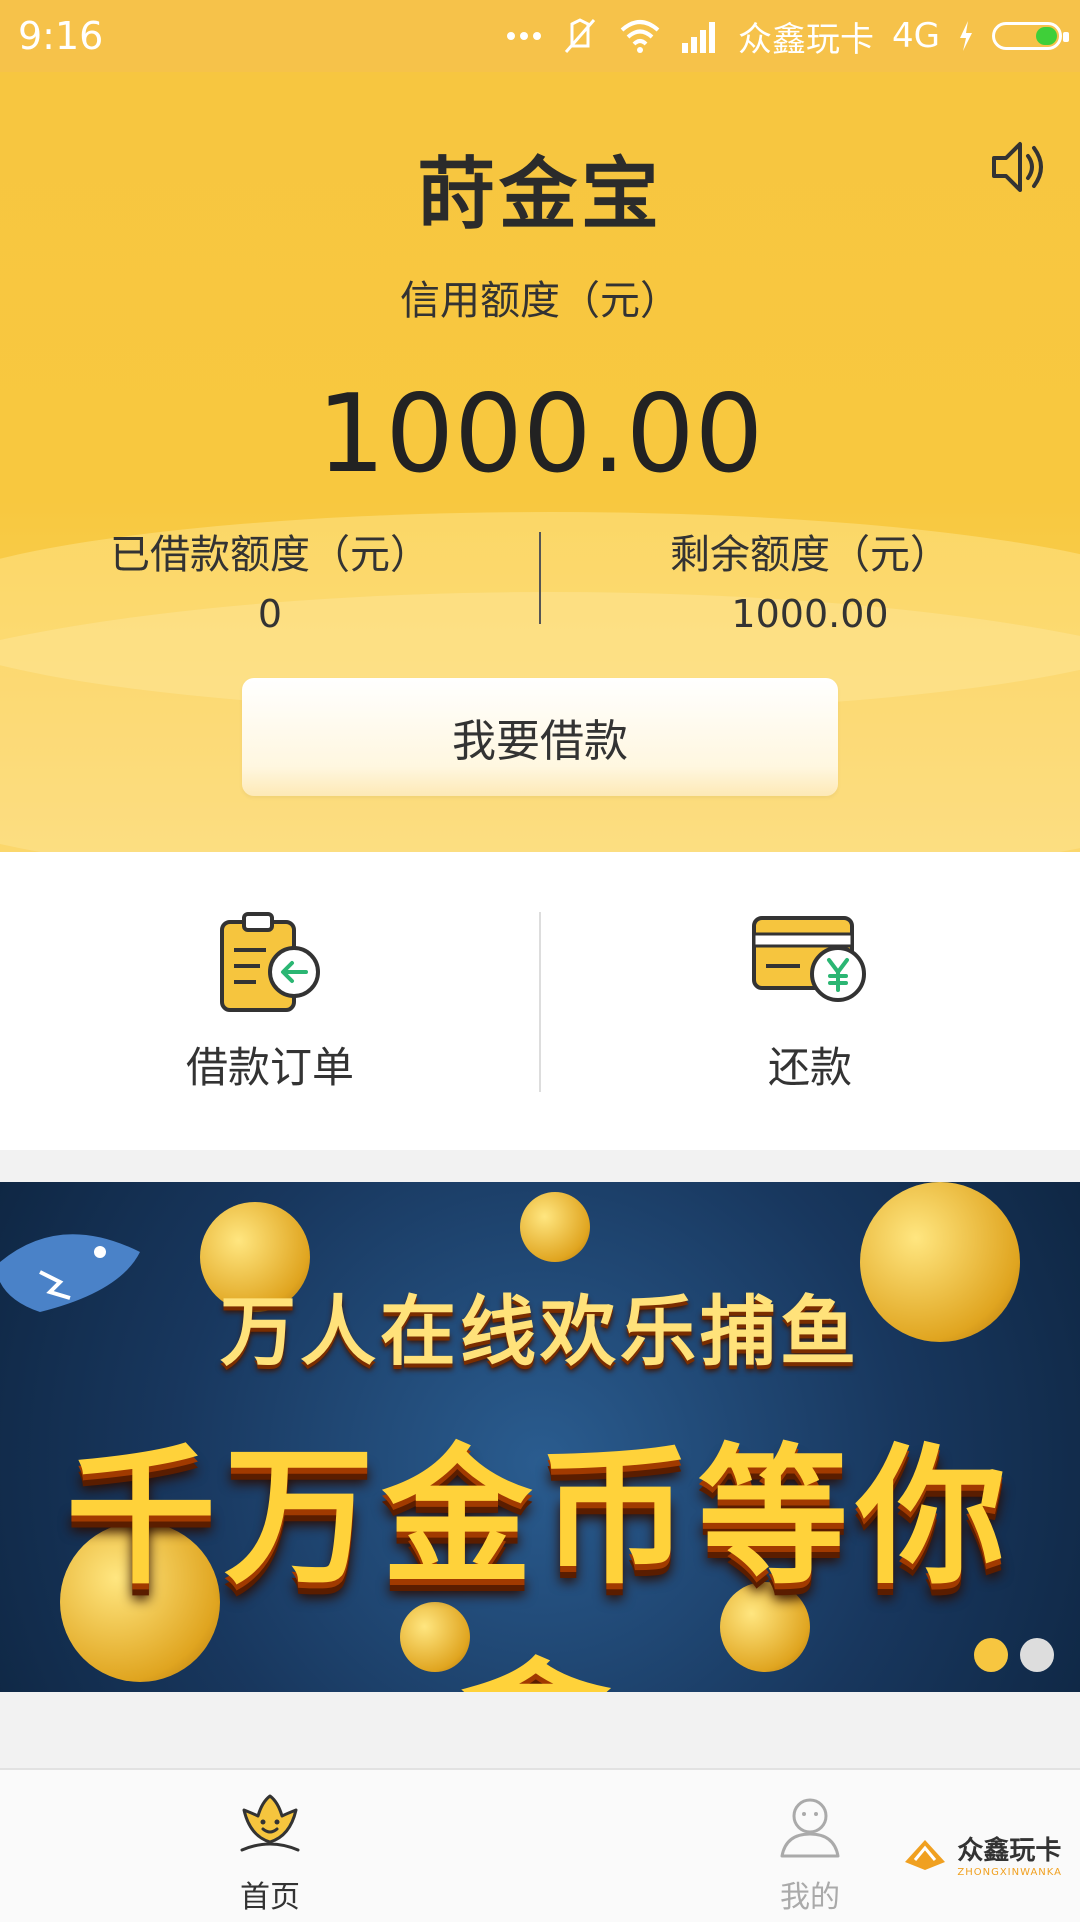 The image size is (1080, 1922). Describe the element at coordinates (270, 555) in the screenshot. I see `borrowed-label: 已借款额度（元）` at that location.